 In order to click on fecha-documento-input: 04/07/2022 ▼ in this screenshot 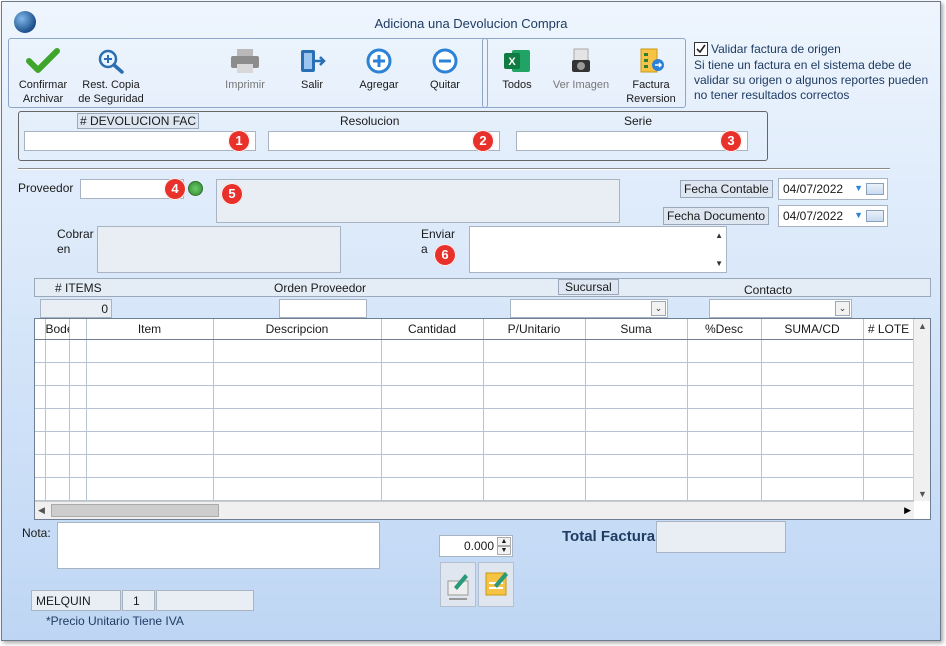, I will do `click(833, 216)`.